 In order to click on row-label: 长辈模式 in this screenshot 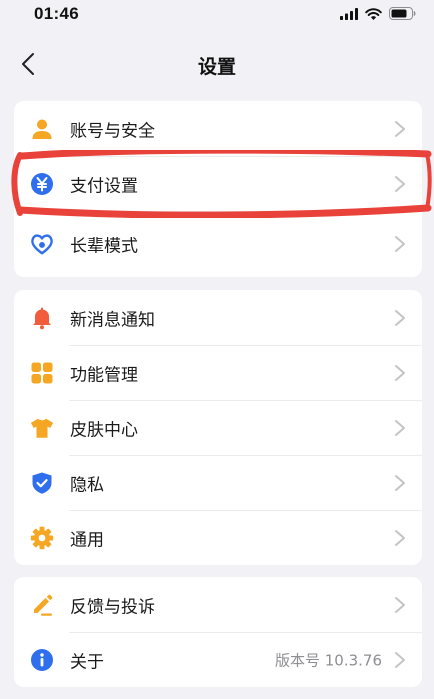, I will do `click(104, 246)`.